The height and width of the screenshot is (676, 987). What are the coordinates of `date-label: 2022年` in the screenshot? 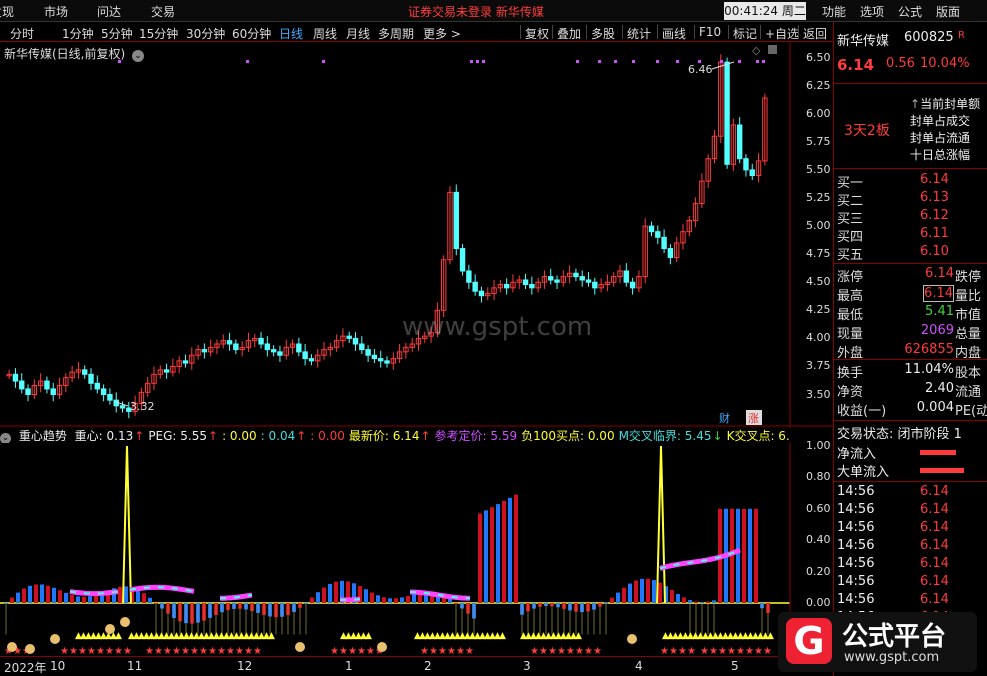 It's located at (25, 668).